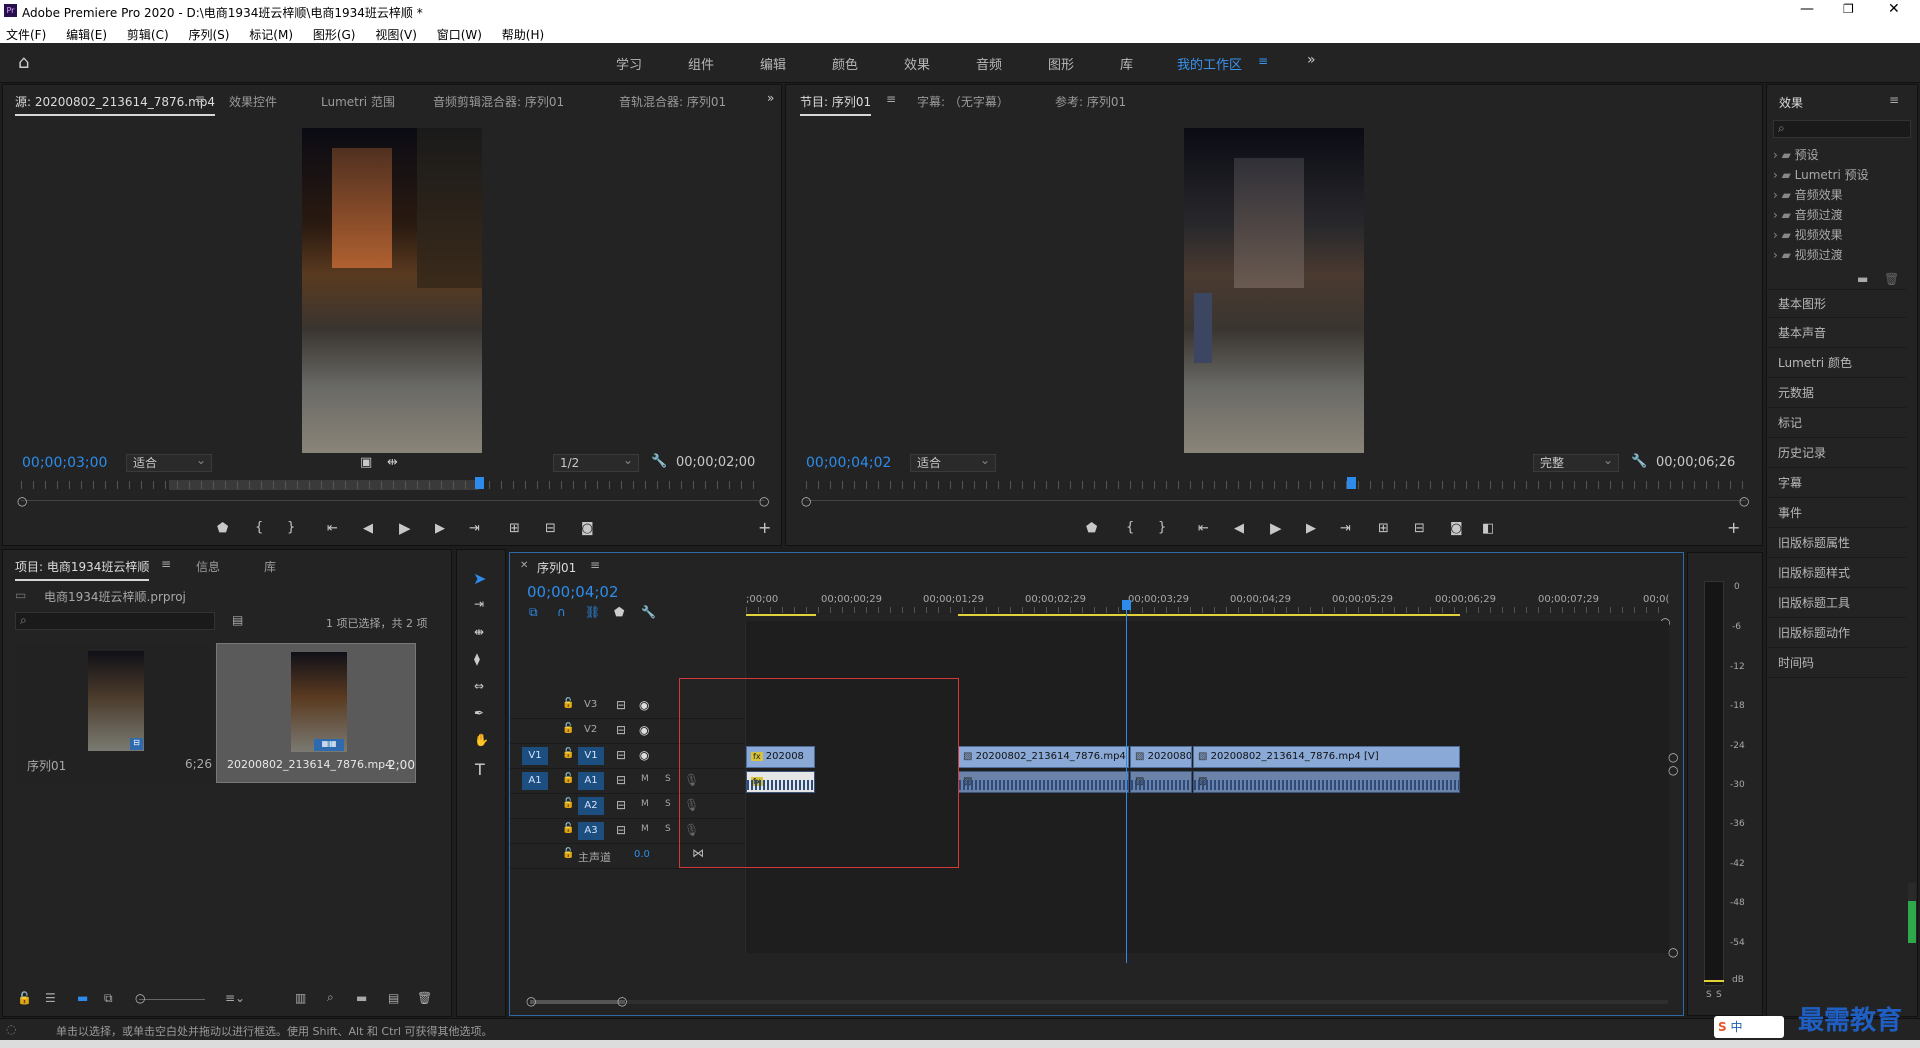  Describe the element at coordinates (550, 529) in the screenshot. I see `overwrite-icon: ⊟` at that location.